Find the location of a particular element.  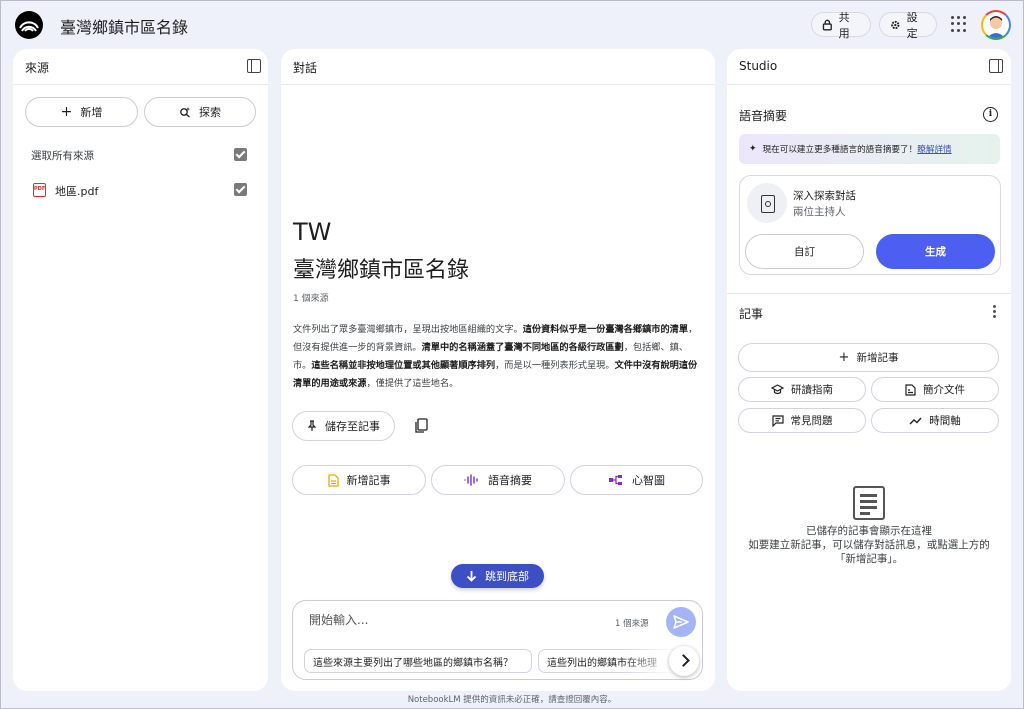

summary-segment: ，僅提供了這些地名。 is located at coordinates (412, 383).